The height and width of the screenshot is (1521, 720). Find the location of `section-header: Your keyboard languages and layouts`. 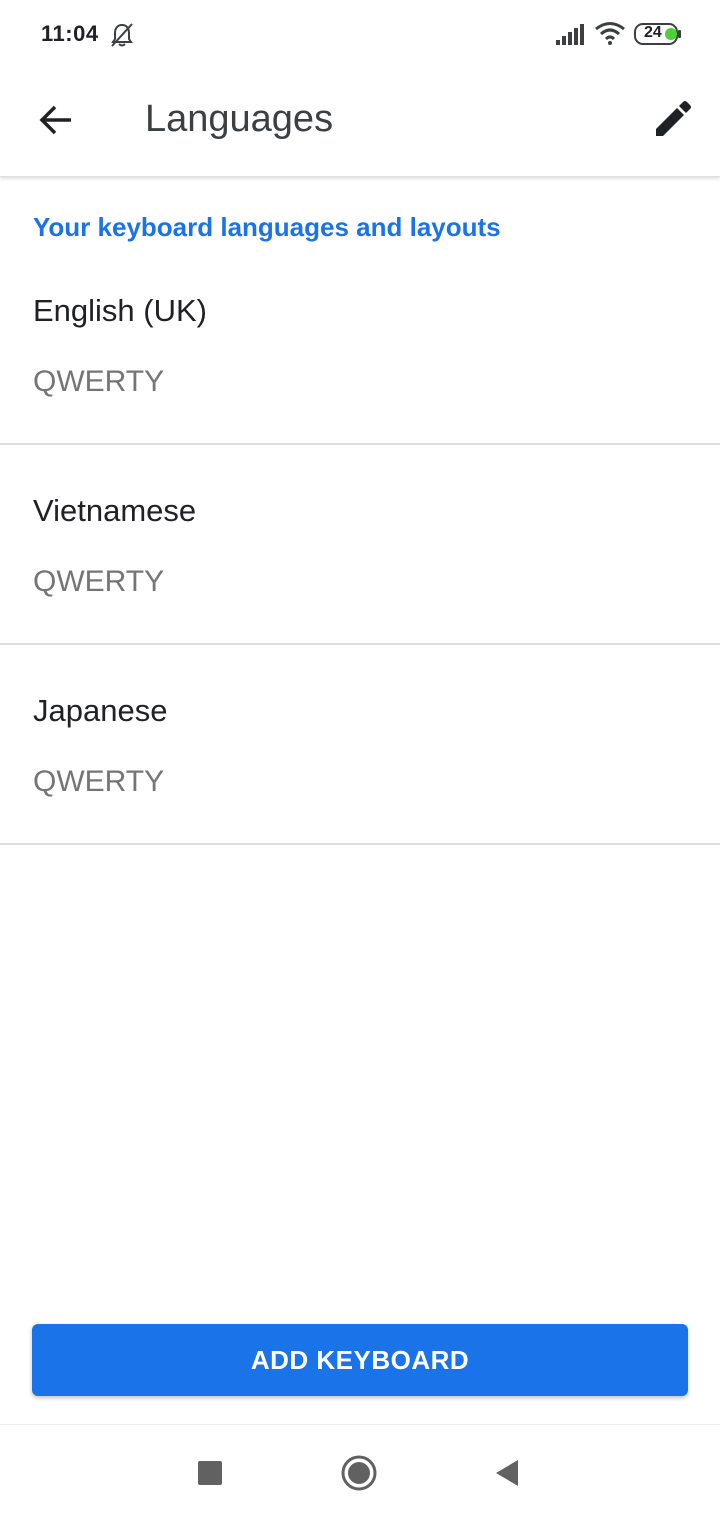

section-header: Your keyboard languages and layouts is located at coordinates (267, 227).